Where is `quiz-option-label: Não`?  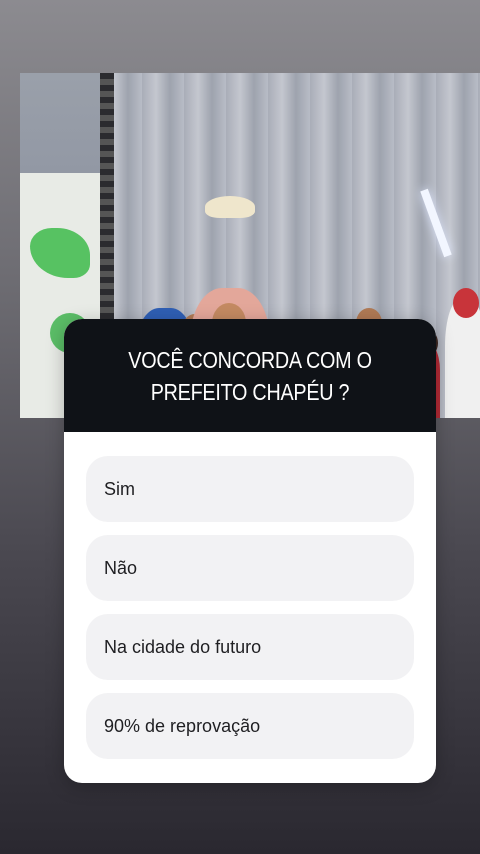
quiz-option-label: Não is located at coordinates (121, 567).